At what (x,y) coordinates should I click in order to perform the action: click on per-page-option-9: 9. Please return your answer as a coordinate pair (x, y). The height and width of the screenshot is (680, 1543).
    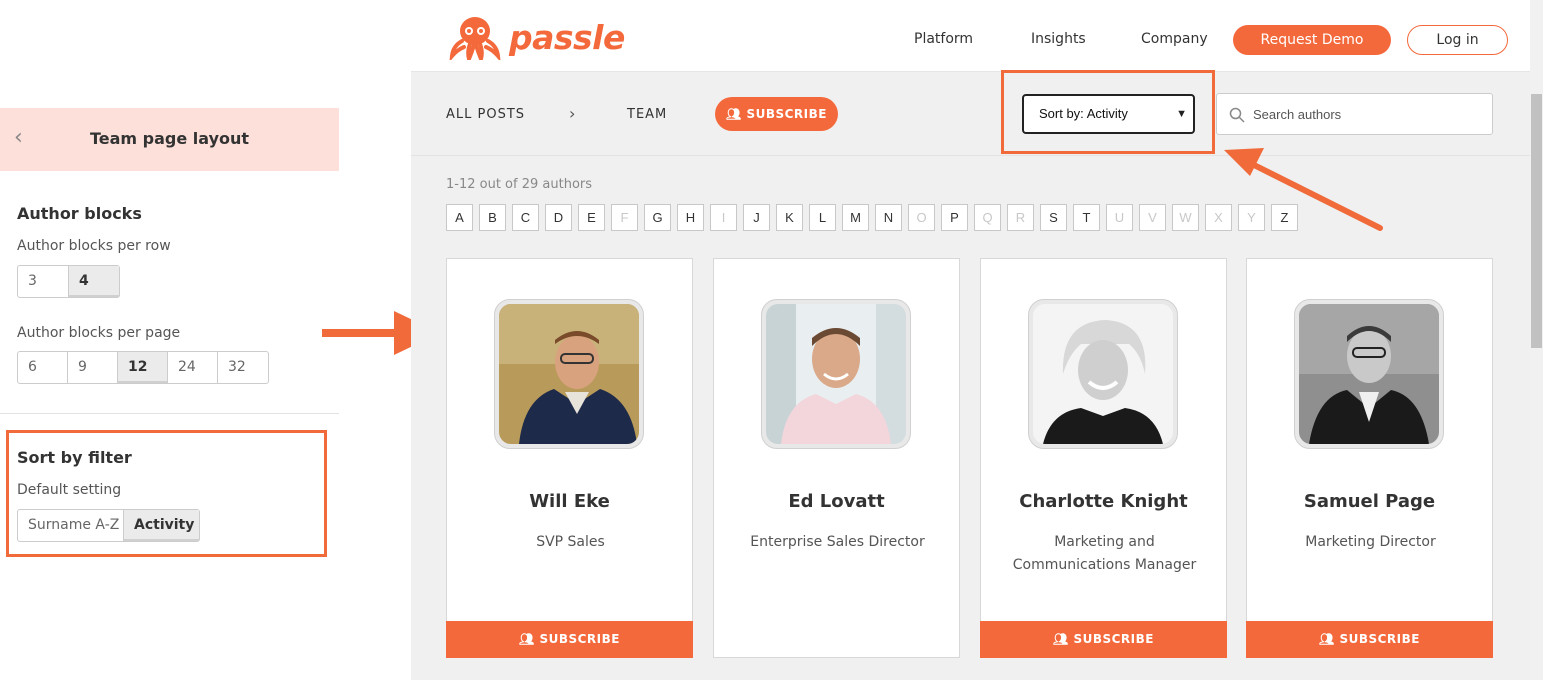
    Looking at the image, I should click on (93, 367).